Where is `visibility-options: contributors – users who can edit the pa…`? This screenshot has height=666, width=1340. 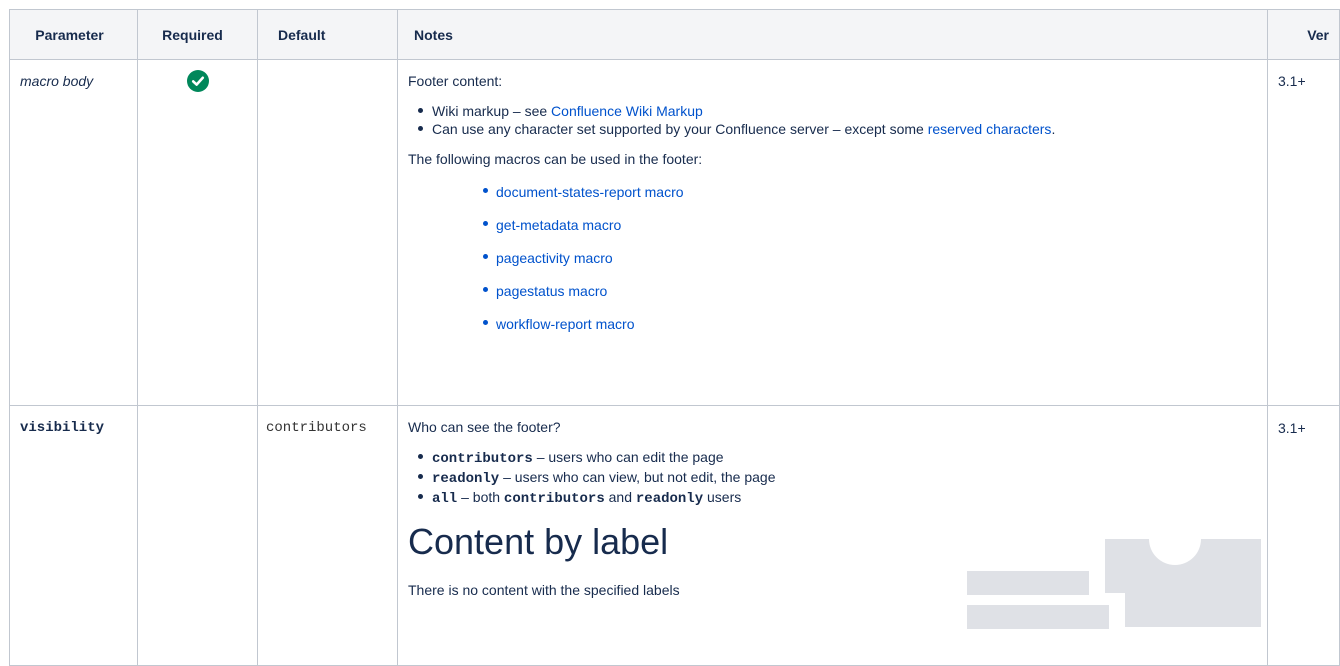 visibility-options: contributors – users who can edit the pa… is located at coordinates (832, 478).